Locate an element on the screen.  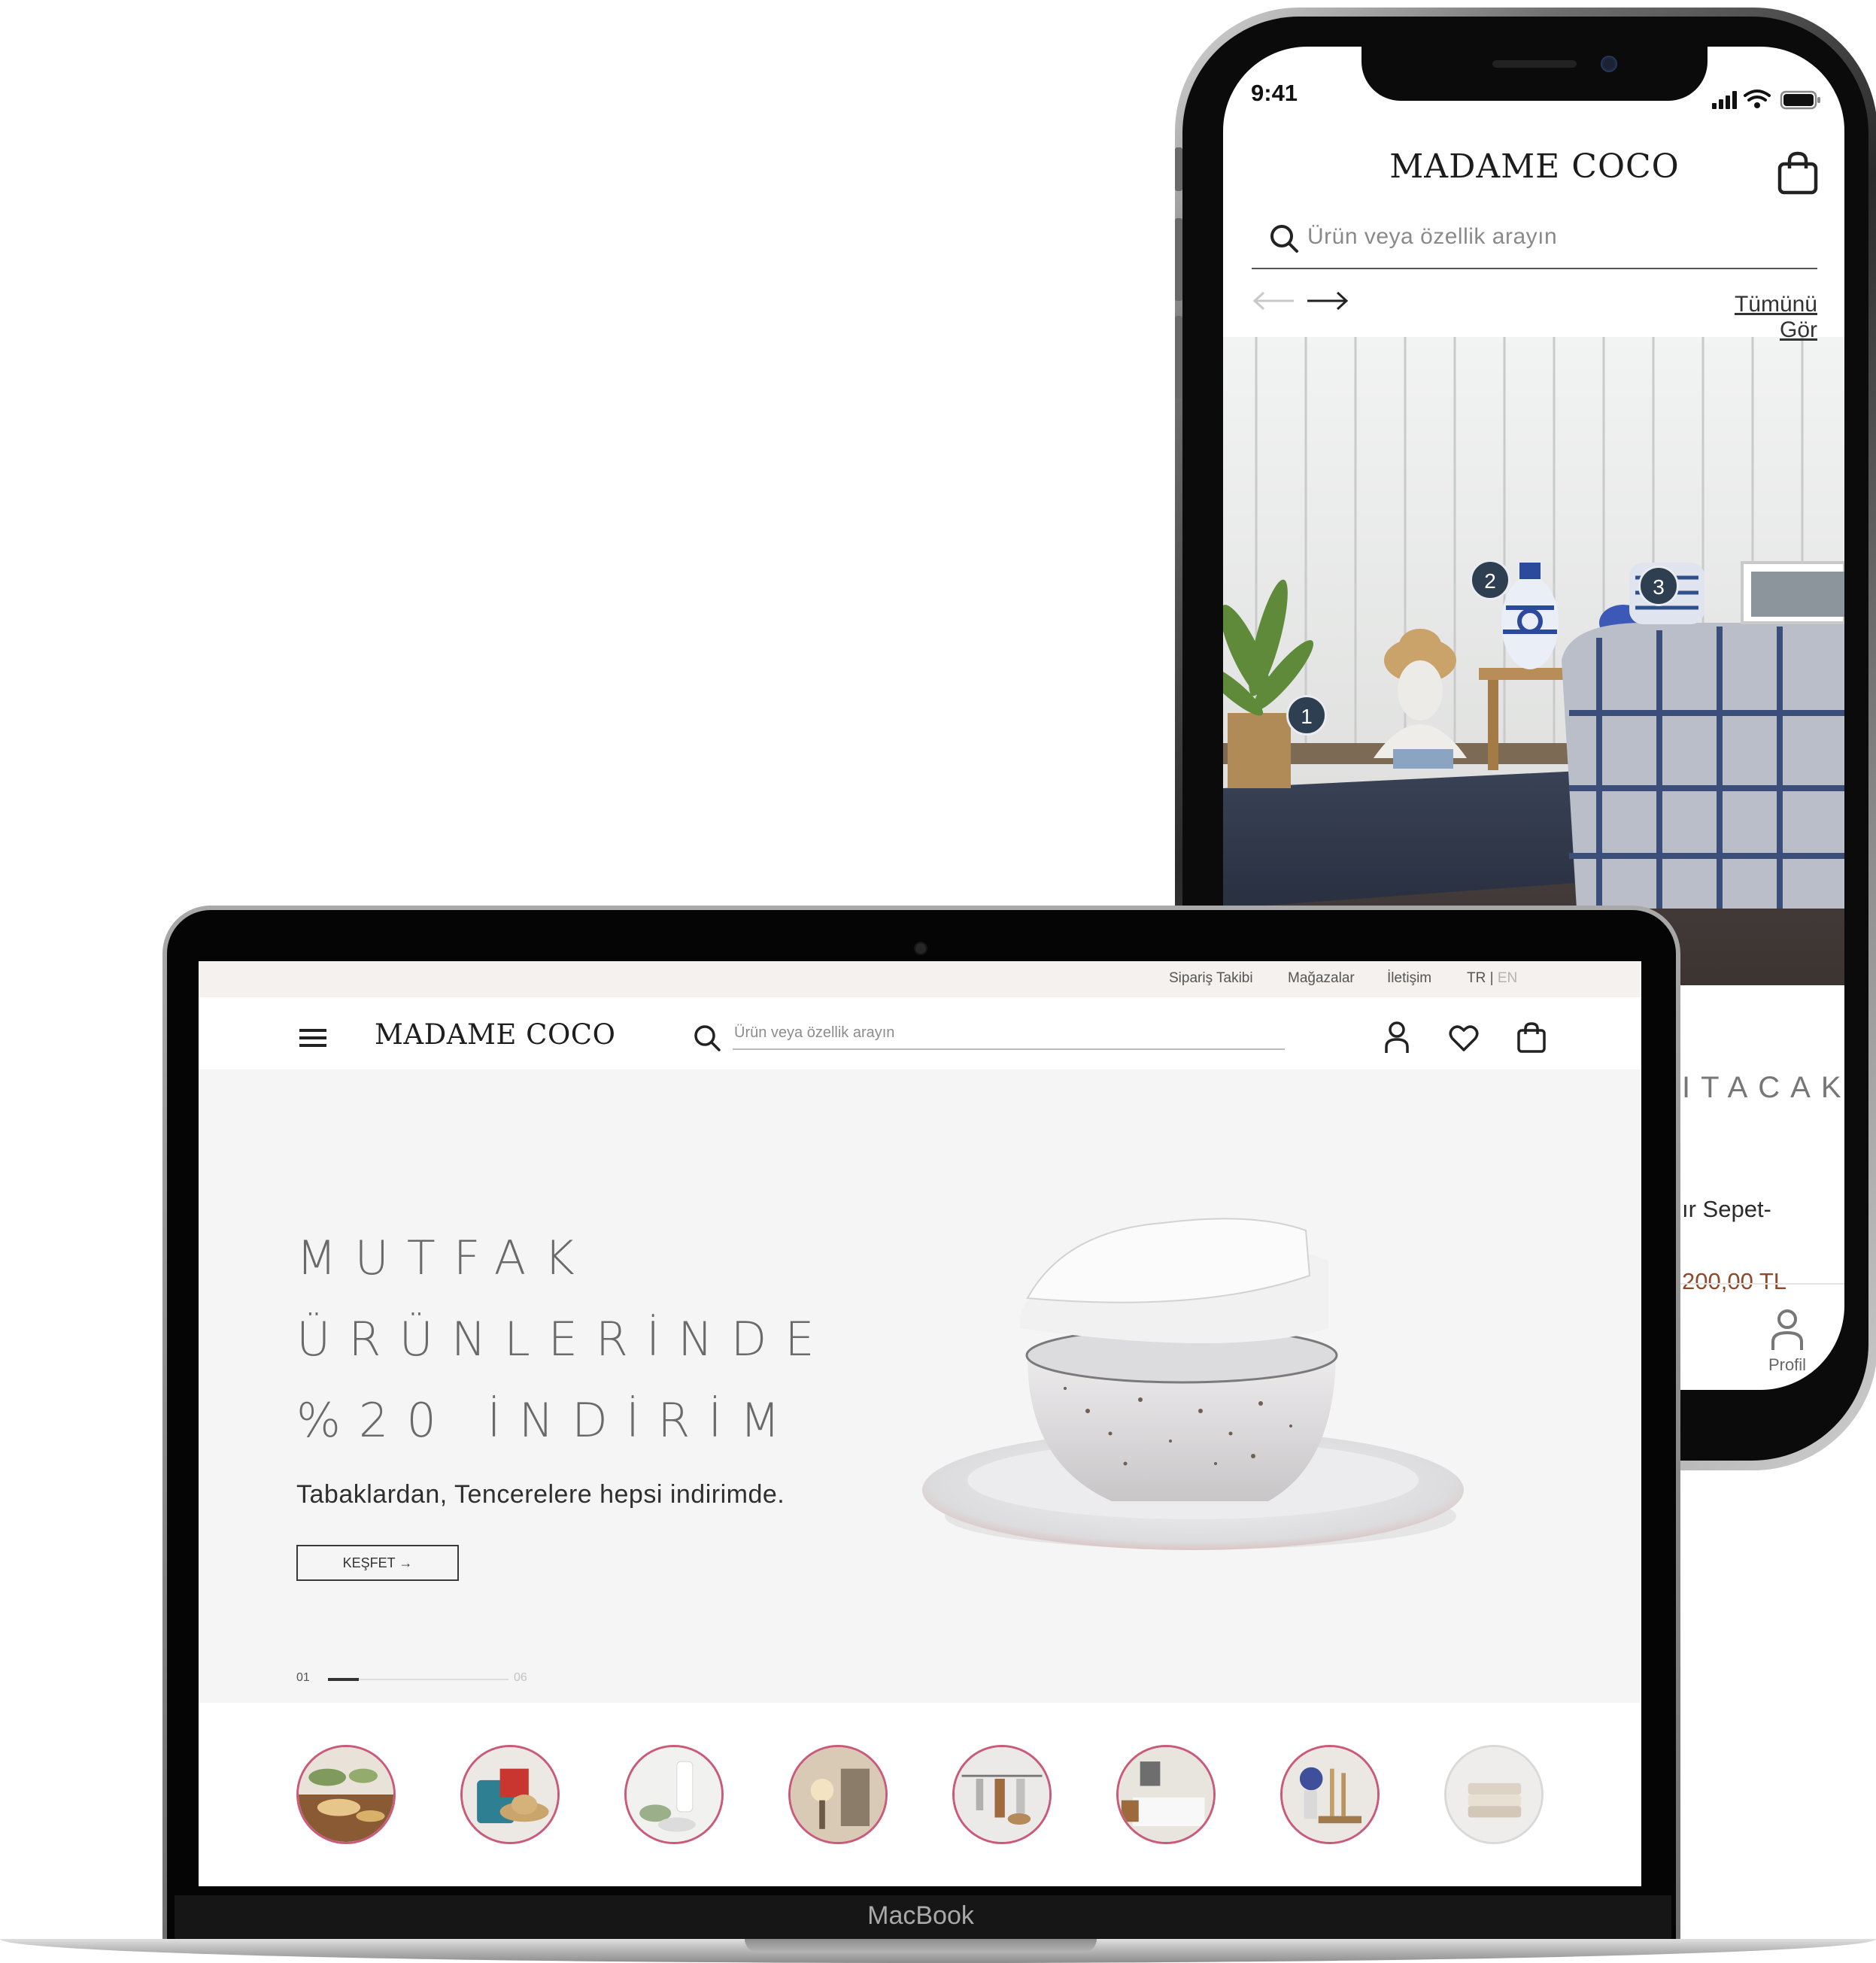
user-icon is located at coordinates (1397, 1037).